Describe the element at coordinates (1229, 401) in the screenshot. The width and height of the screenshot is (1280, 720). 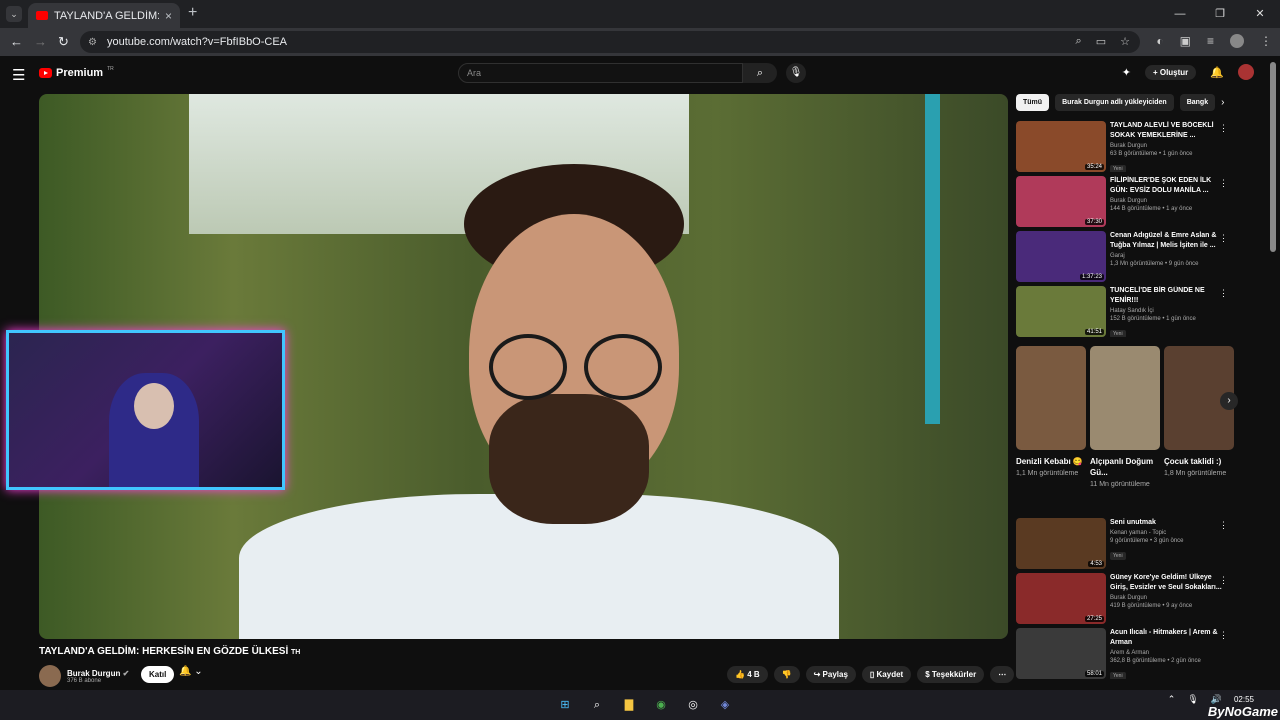
I see `shorts-next-icon: ›` at that location.